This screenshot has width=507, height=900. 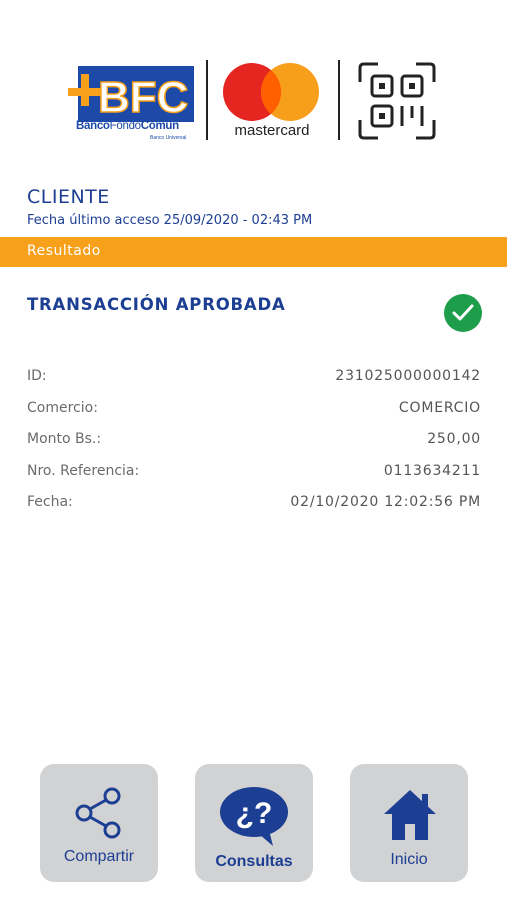 I want to click on detail-label: Monto Bs.:, so click(x=64, y=439).